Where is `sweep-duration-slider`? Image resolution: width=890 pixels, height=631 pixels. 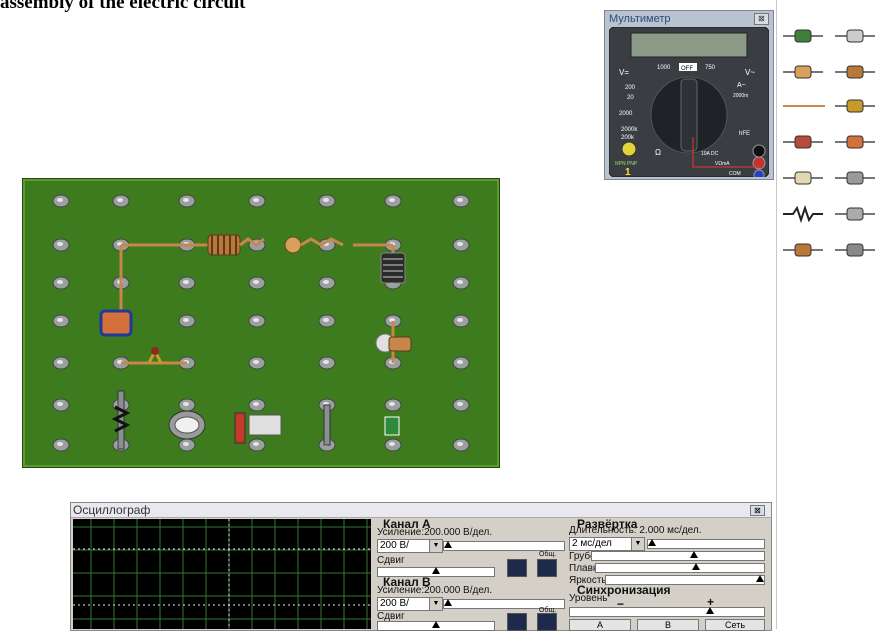
sweep-duration-slider is located at coordinates (706, 544).